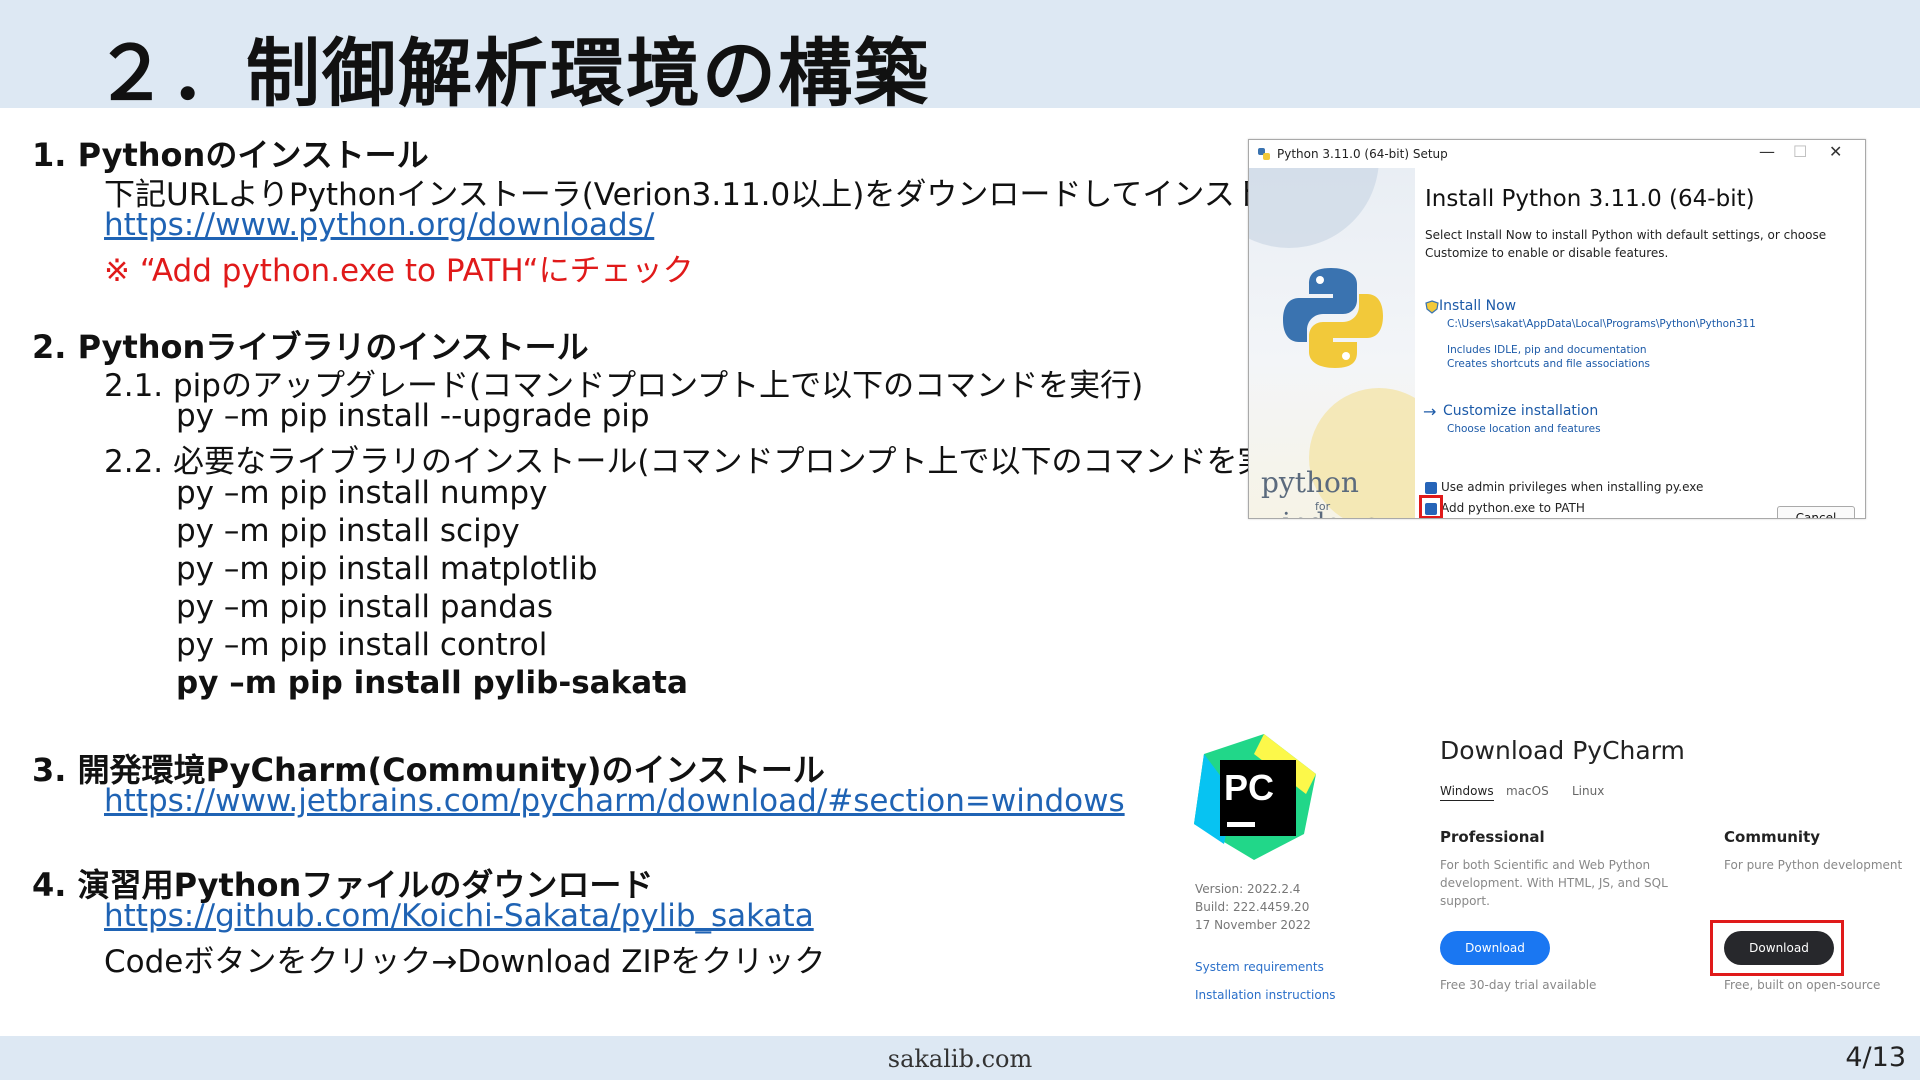  What do you see at coordinates (379, 225) in the screenshot?
I see `python-download-link: https://www.python.org/downloads/` at bounding box center [379, 225].